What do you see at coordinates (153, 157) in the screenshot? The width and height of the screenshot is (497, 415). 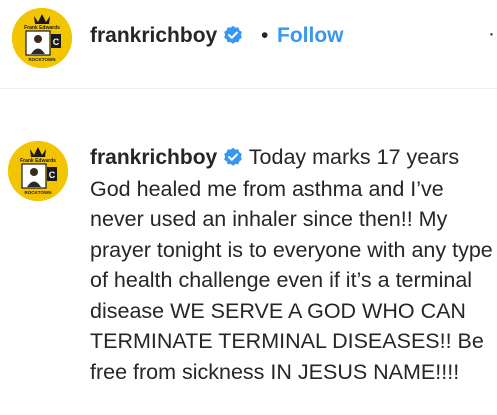 I see `comment-username: frankrichboy` at bounding box center [153, 157].